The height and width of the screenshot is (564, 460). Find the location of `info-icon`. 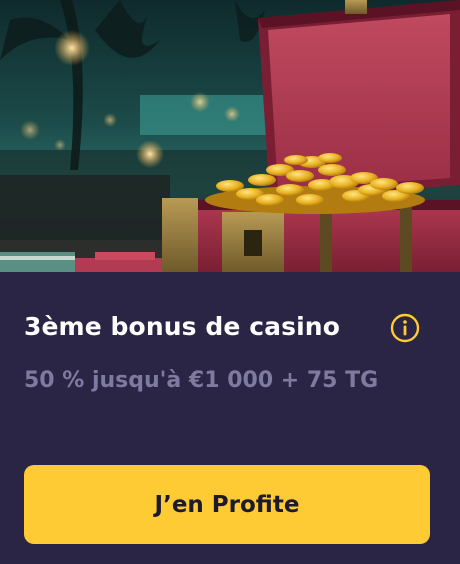

info-icon is located at coordinates (405, 328).